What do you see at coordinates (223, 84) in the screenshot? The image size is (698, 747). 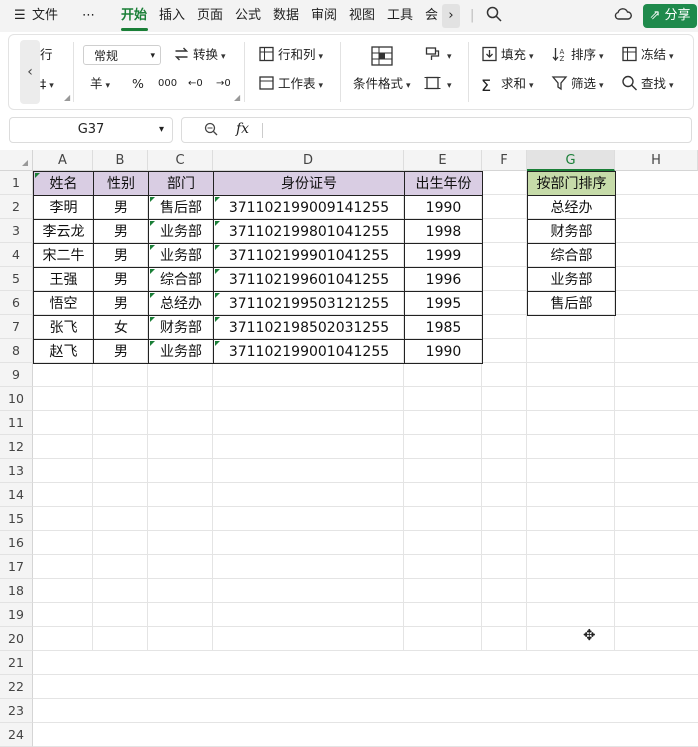 I see `decrease-decimal-button: →0` at bounding box center [223, 84].